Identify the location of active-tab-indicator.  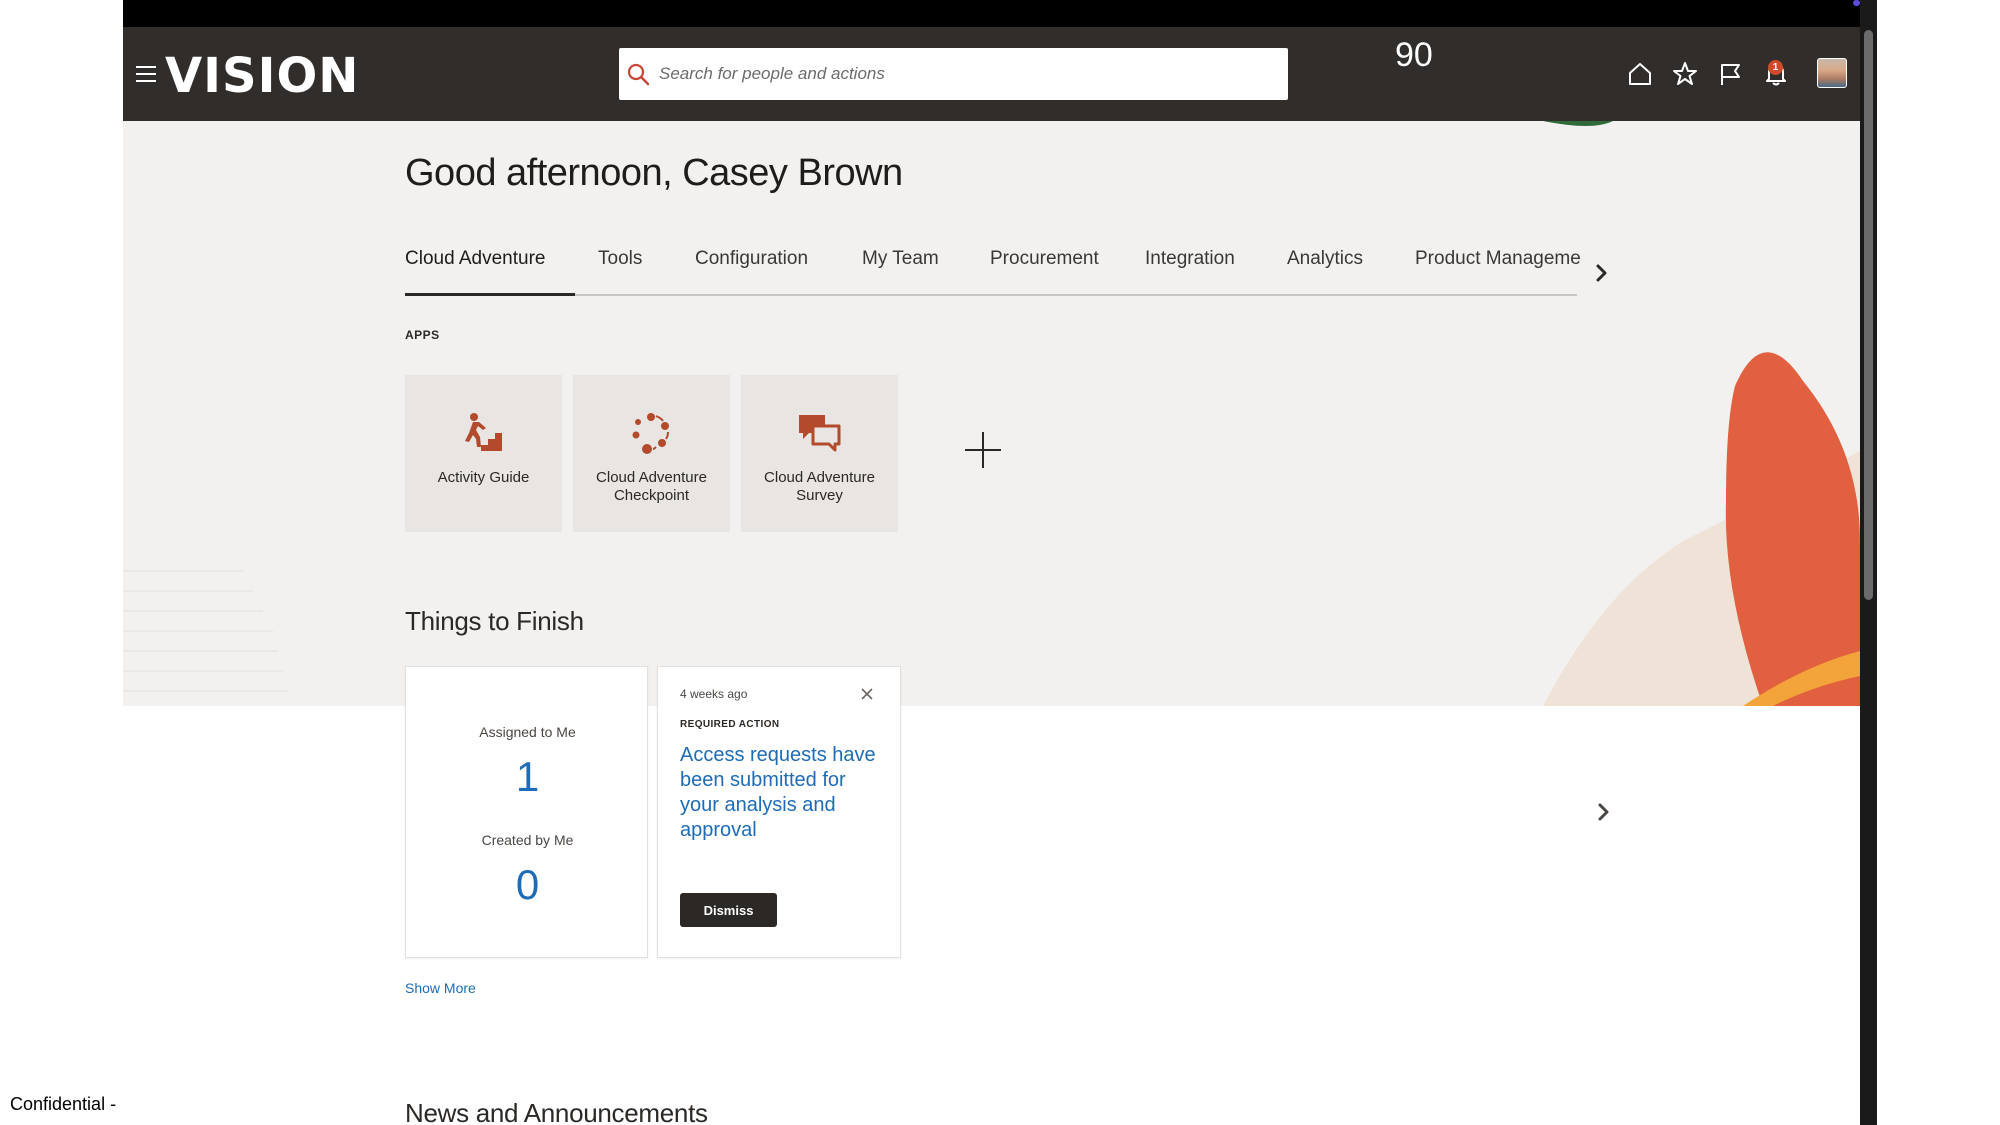
(490, 294).